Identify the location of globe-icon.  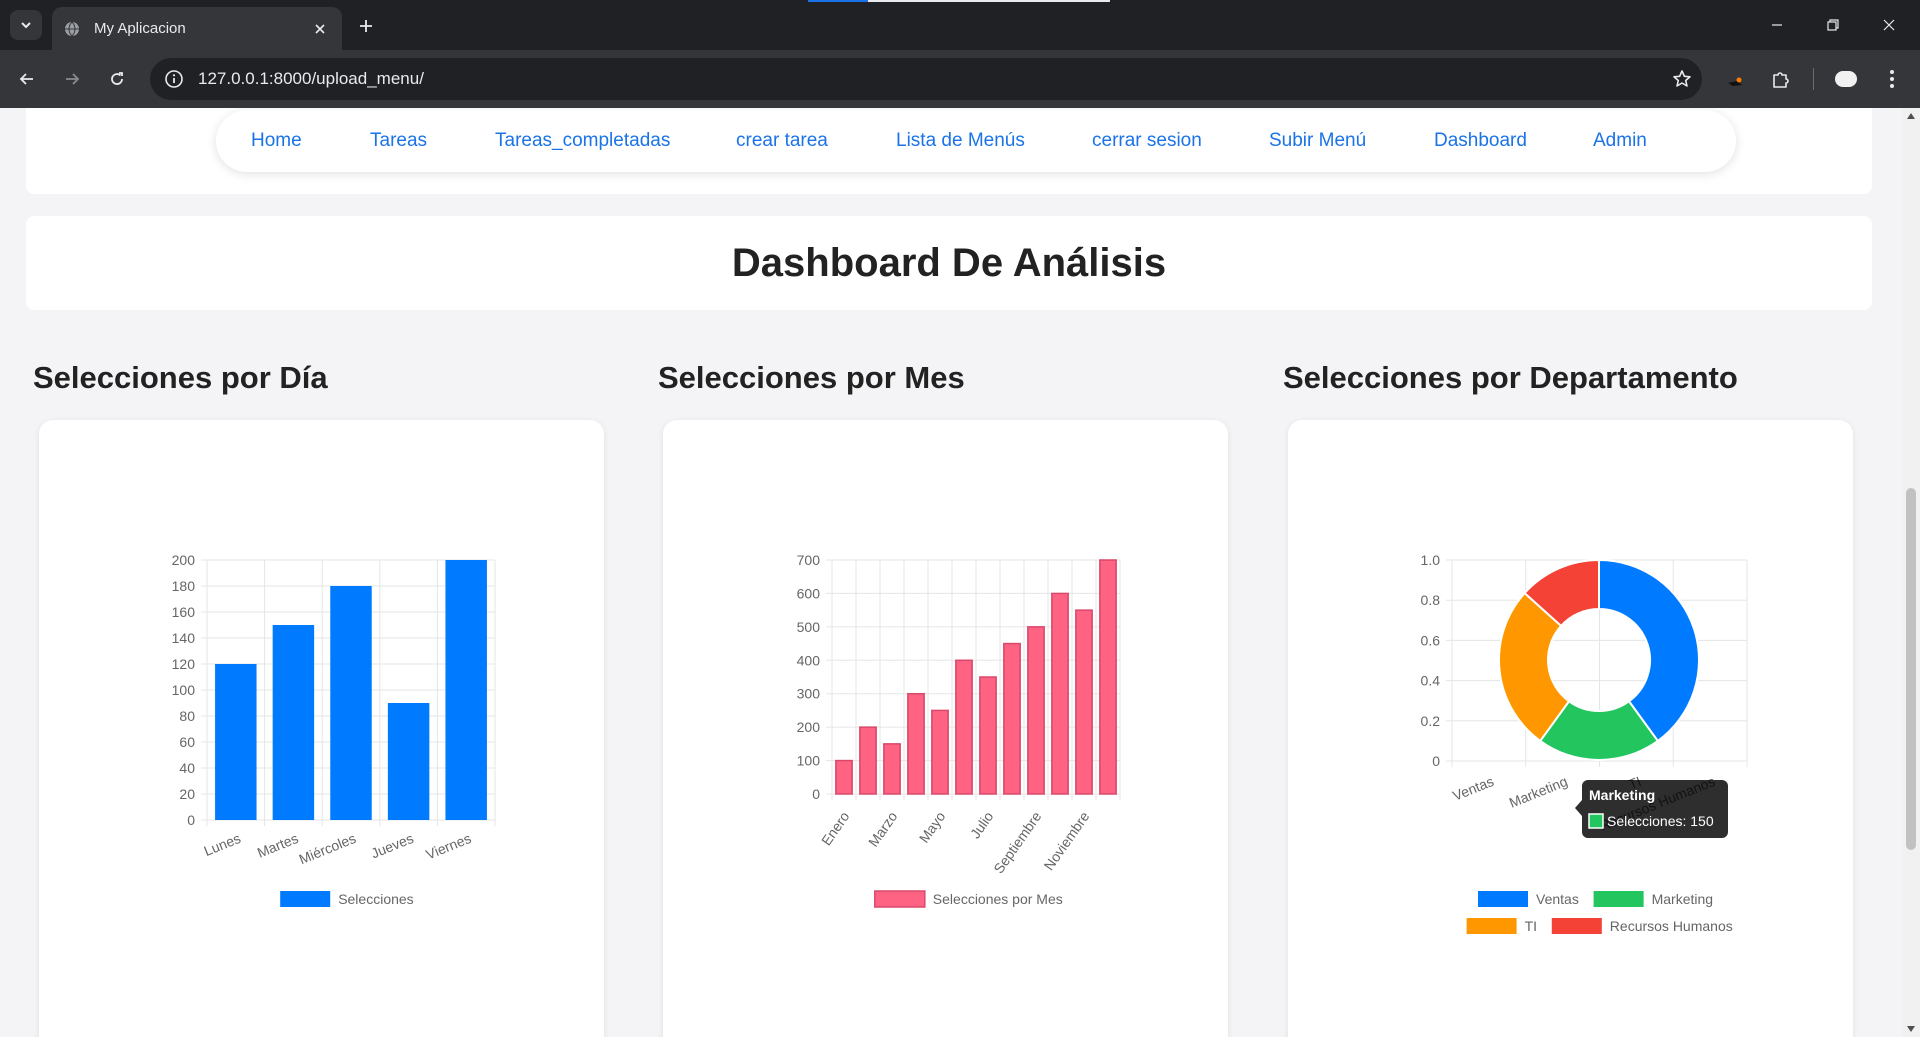
(72, 29).